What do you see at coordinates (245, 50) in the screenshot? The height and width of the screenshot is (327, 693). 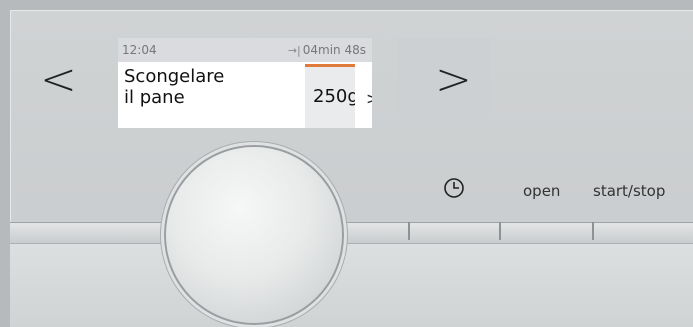 I see `status-bar: 12:04 →| 04min 48s` at bounding box center [245, 50].